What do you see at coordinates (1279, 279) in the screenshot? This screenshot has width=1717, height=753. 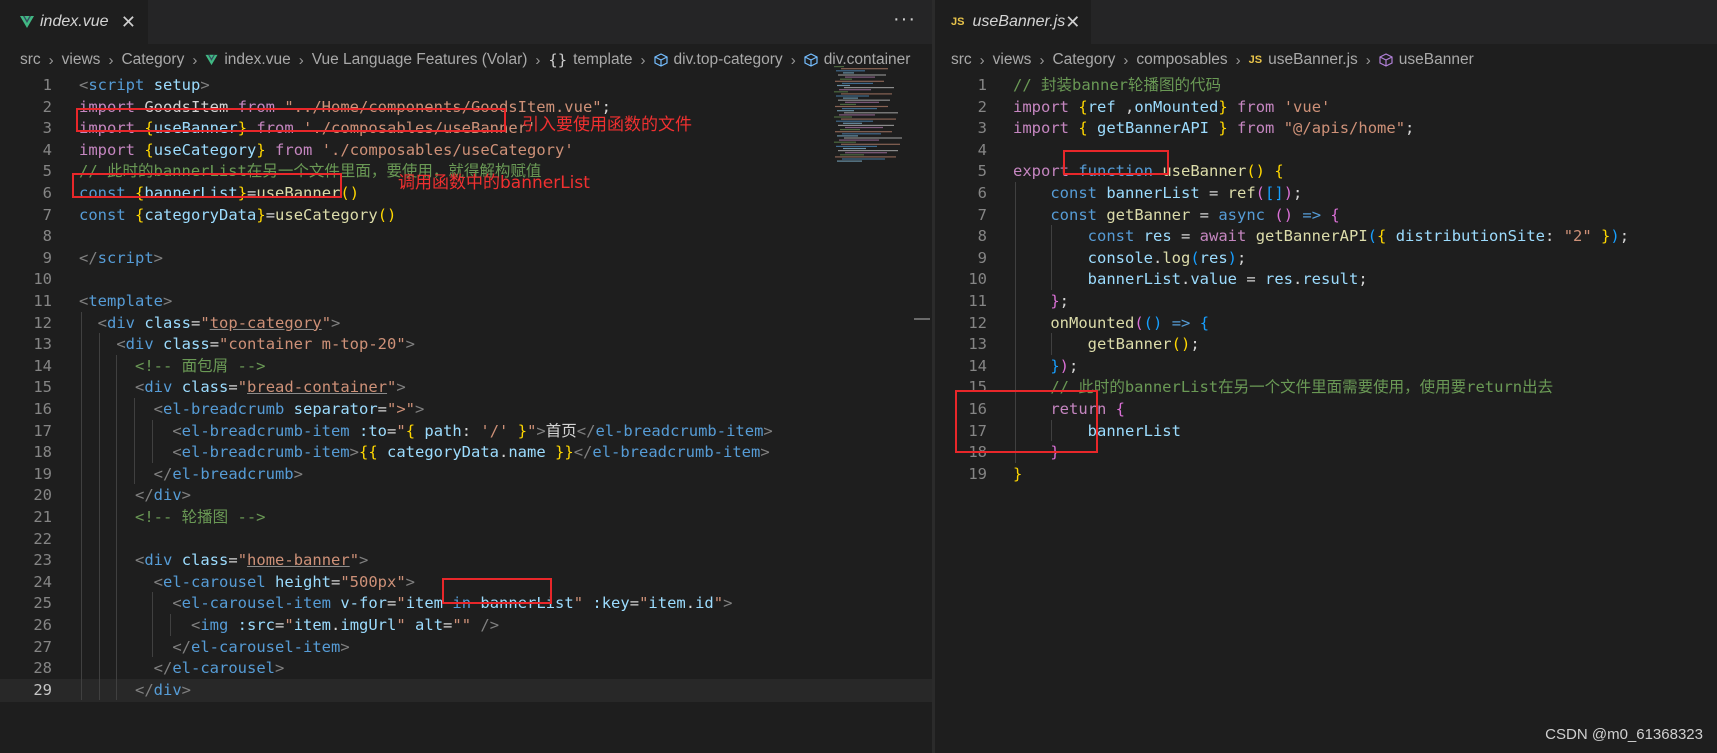 I see `code-token: res` at bounding box center [1279, 279].